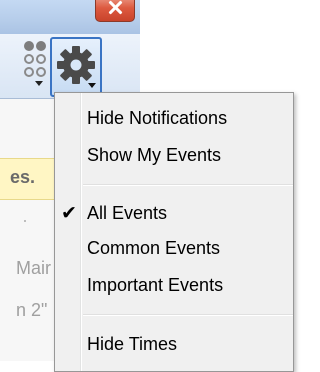 The height and width of the screenshot is (372, 320). I want to click on notification-banner: es., so click(27, 179).